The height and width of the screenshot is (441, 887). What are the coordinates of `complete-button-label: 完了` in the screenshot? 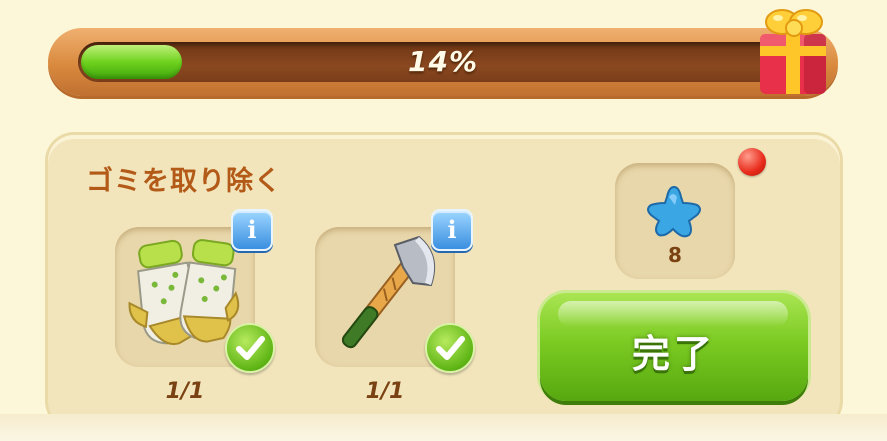 It's located at (673, 354).